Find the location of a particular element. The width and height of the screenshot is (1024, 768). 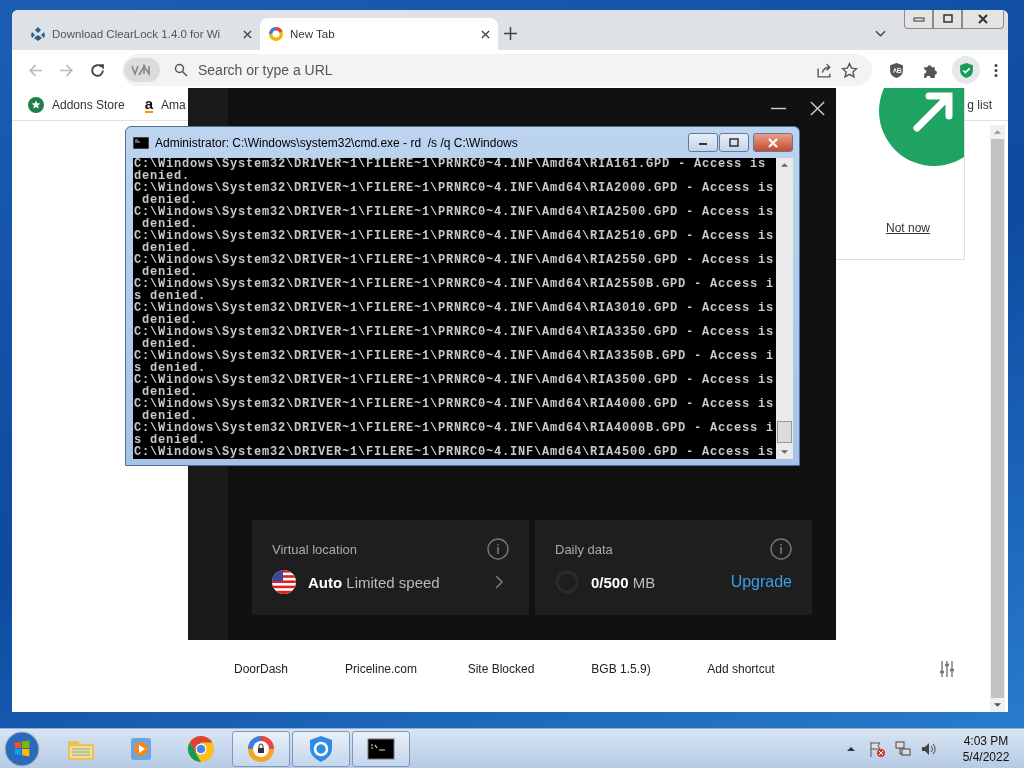

scroll-thumb is located at coordinates (784, 432).